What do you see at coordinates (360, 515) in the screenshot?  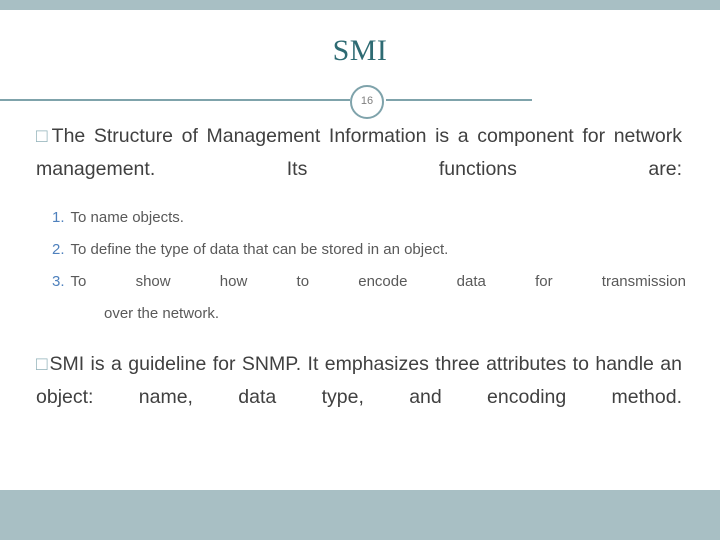 I see `bottom-color-band` at bounding box center [360, 515].